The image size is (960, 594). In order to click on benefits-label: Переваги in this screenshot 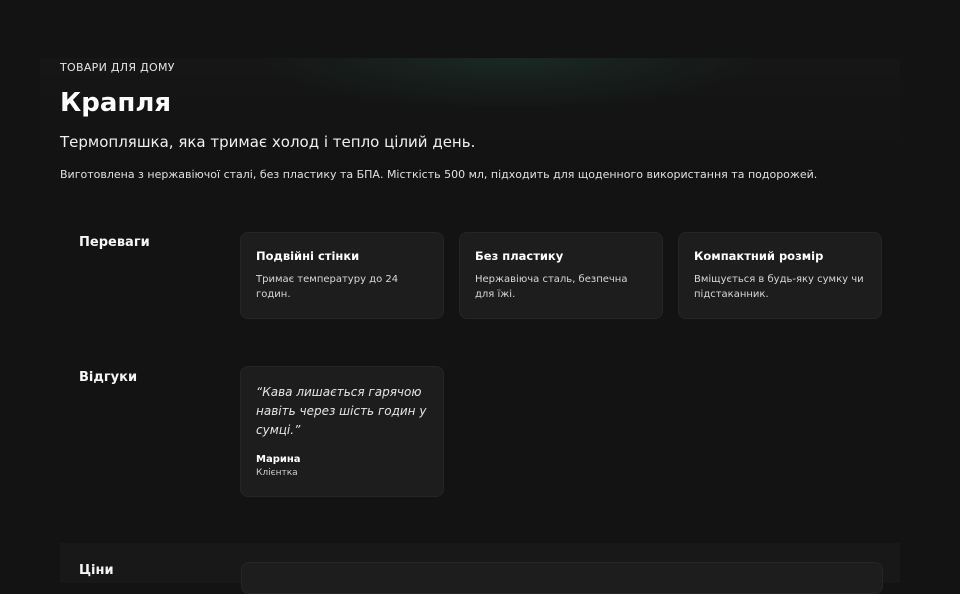, I will do `click(114, 242)`.